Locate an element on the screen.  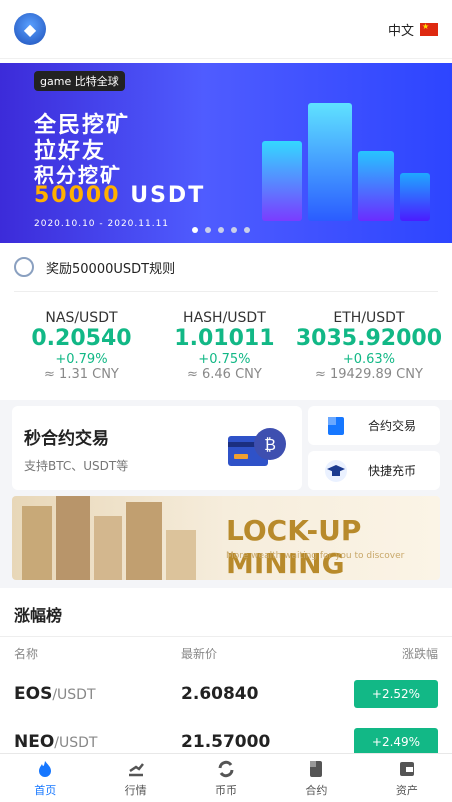
coin-name: NEO/USDT is located at coordinates (97, 742).